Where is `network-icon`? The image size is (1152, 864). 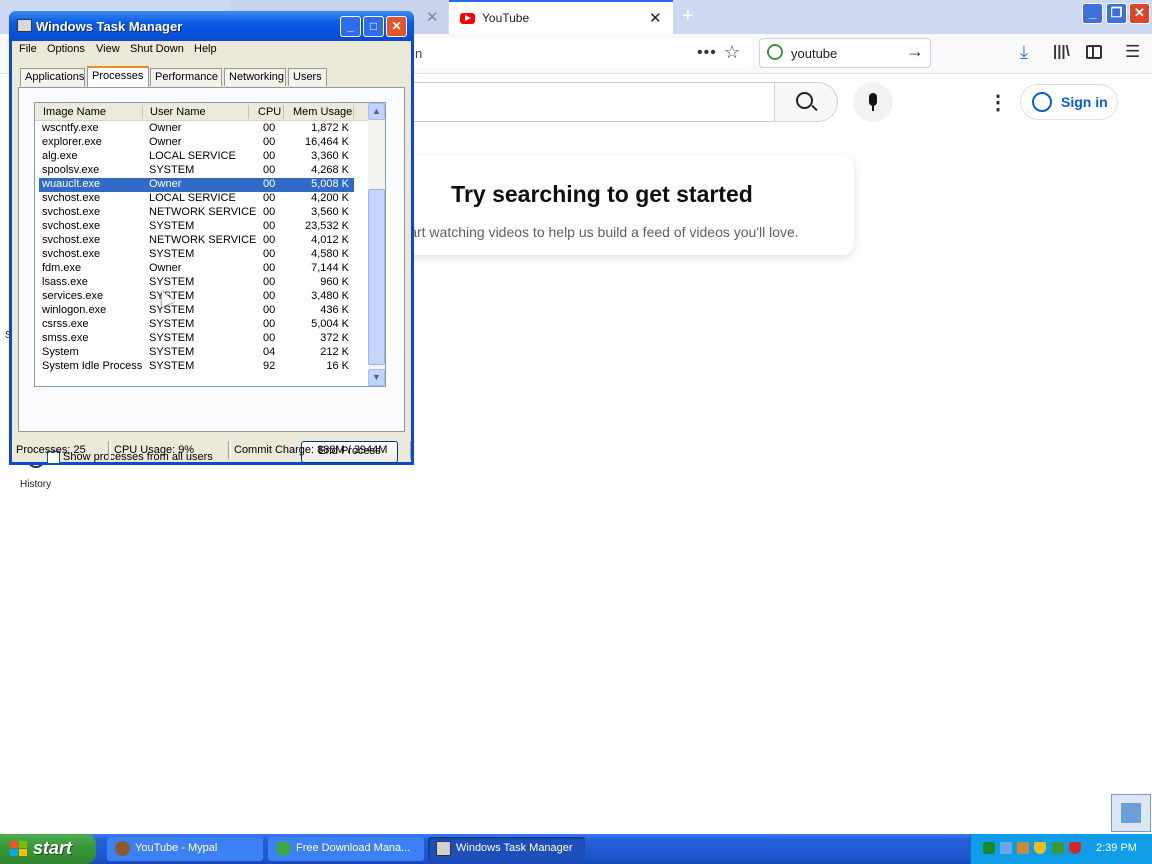 network-icon is located at coordinates (1006, 848).